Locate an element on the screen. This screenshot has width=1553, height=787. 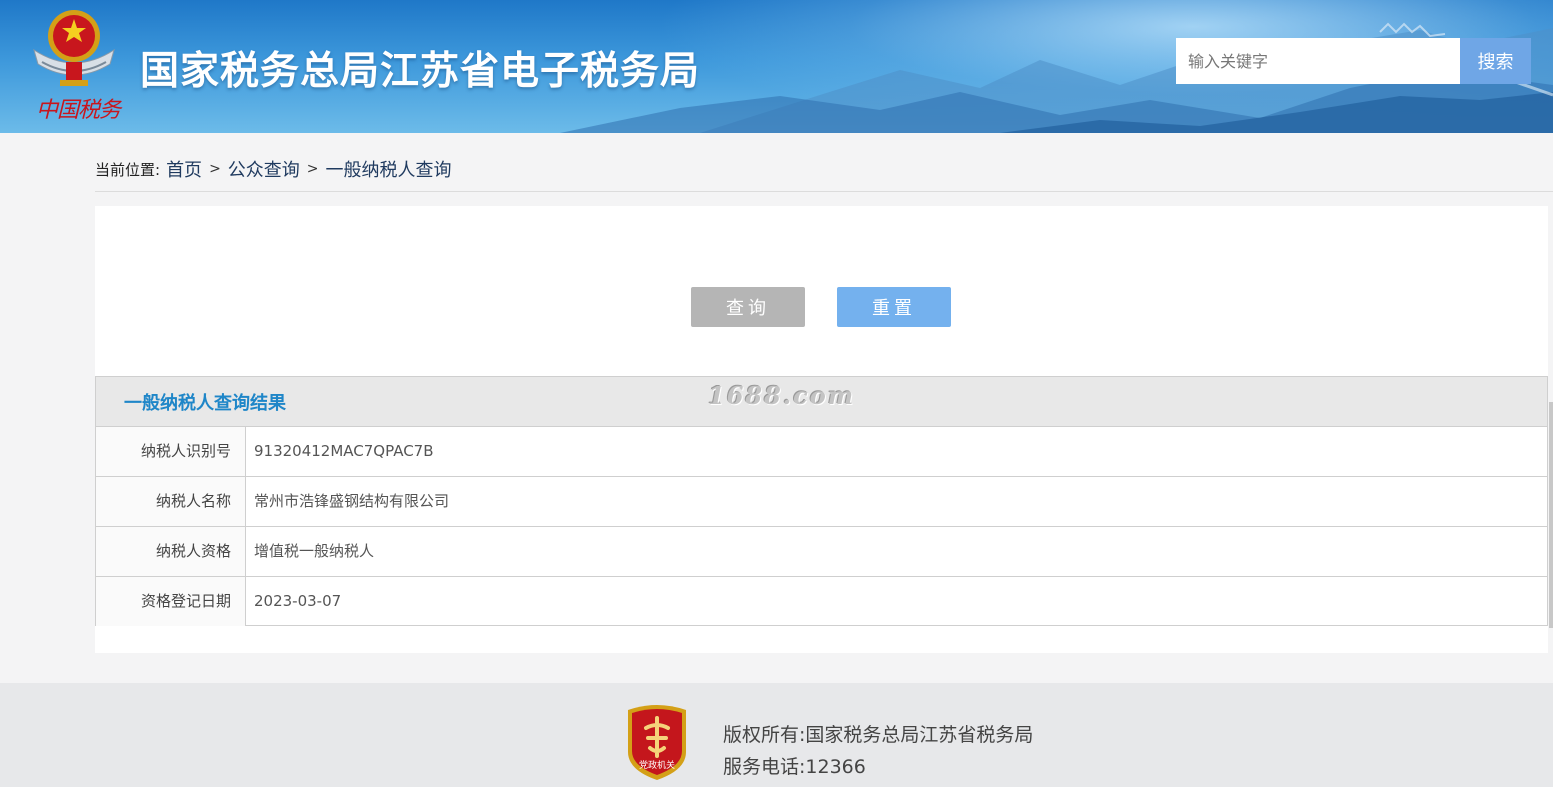
row-label: 资格登记日期 is located at coordinates (171, 601).